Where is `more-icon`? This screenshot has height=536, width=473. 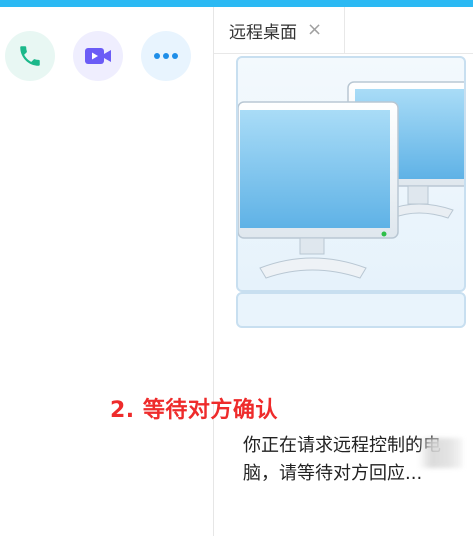 more-icon is located at coordinates (166, 56).